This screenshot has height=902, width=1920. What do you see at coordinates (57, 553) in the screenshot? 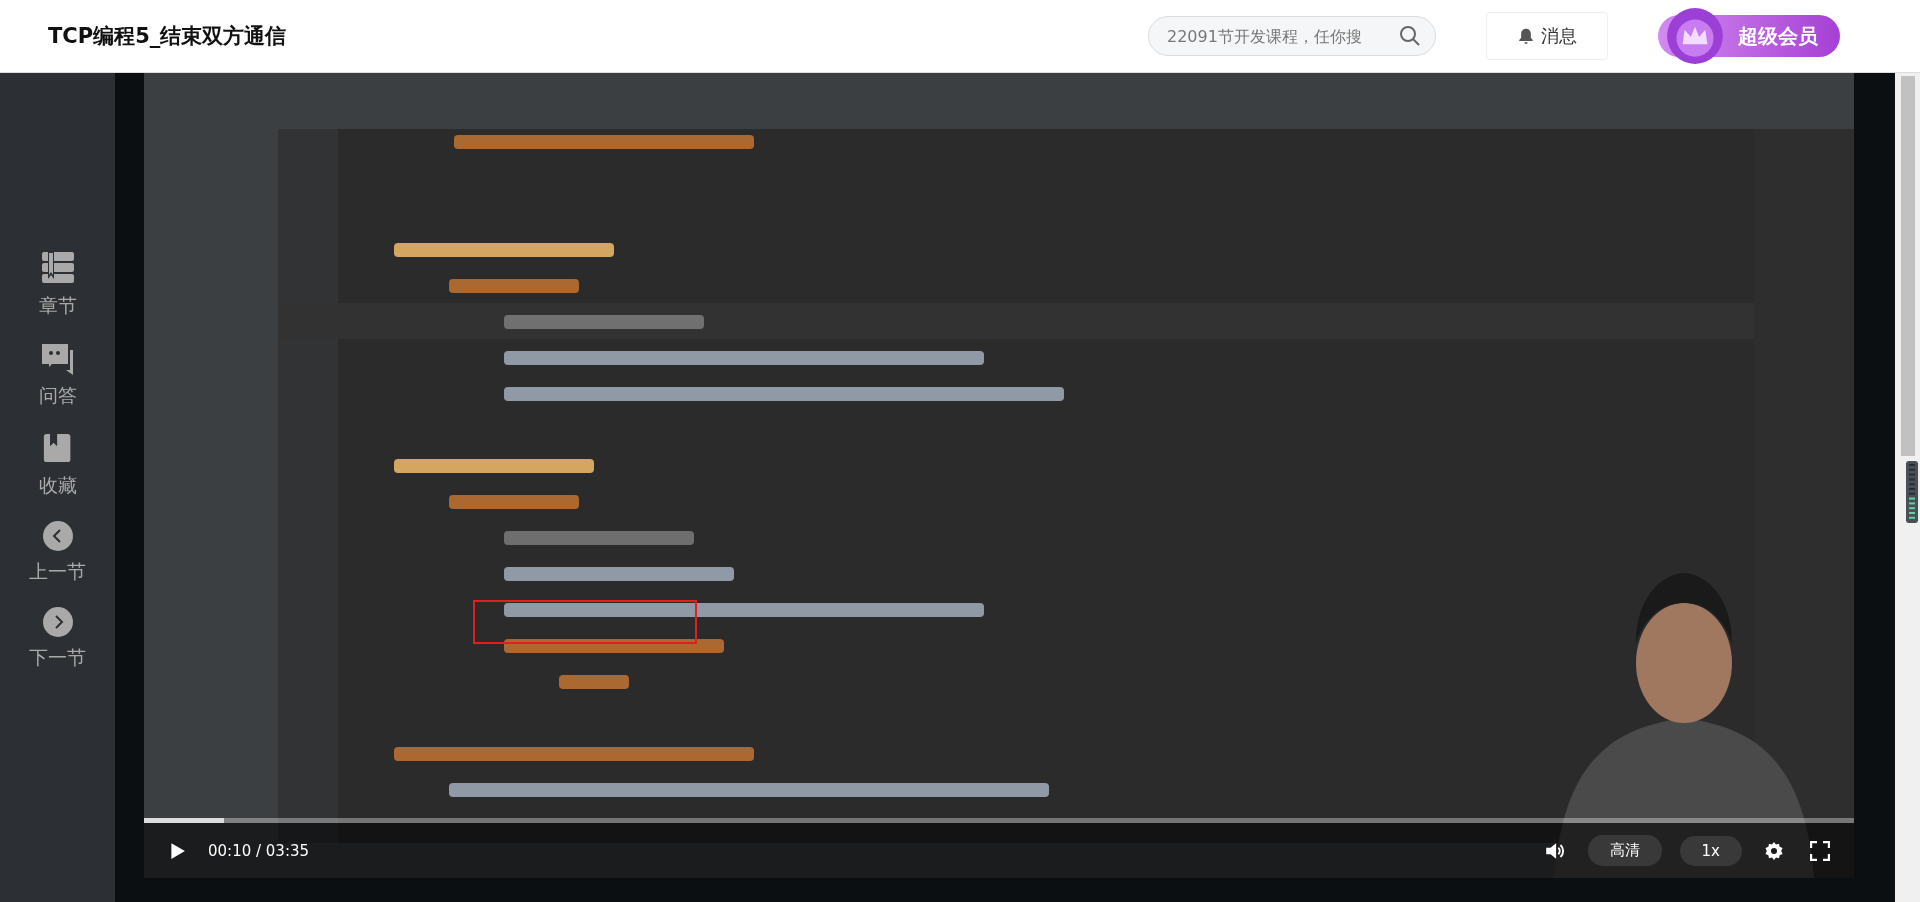
I see `prev-button: 上一节` at bounding box center [57, 553].